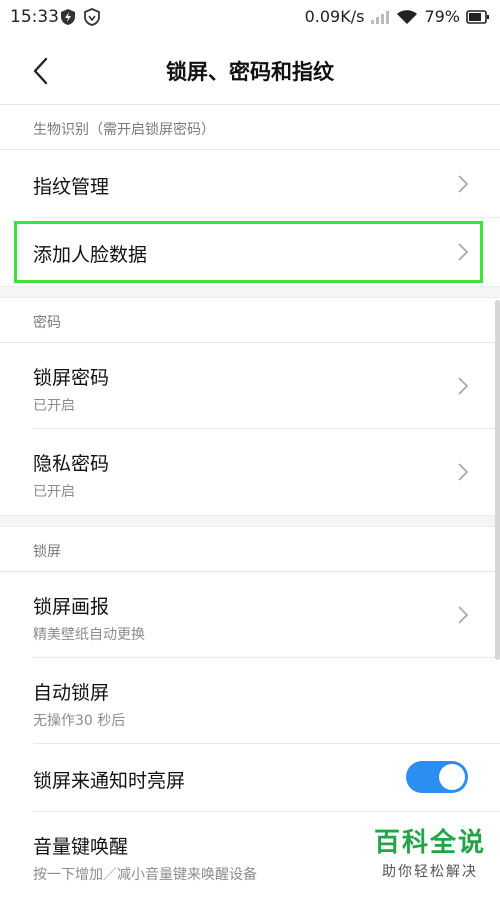  I want to click on status-bar: 15:33 0.09K/s 79%, so click(250, 18).